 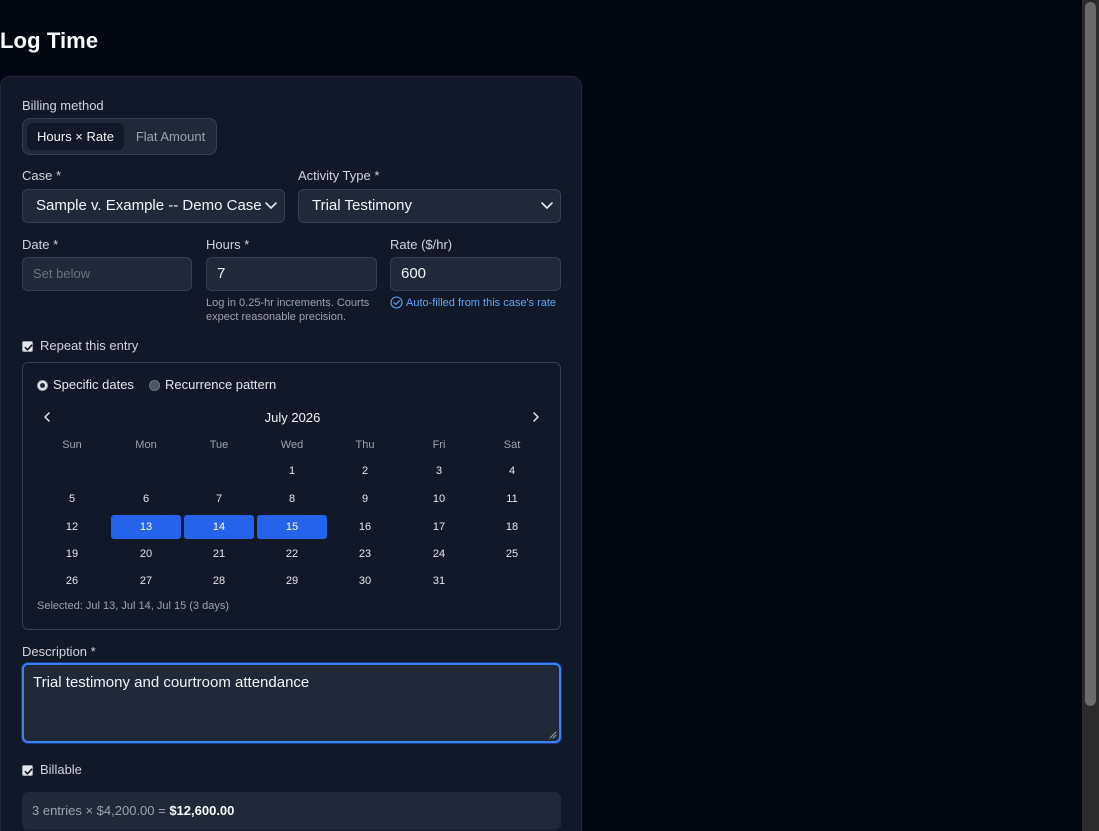 What do you see at coordinates (429, 206) in the screenshot?
I see `activity-type-select: Trial Testimony` at bounding box center [429, 206].